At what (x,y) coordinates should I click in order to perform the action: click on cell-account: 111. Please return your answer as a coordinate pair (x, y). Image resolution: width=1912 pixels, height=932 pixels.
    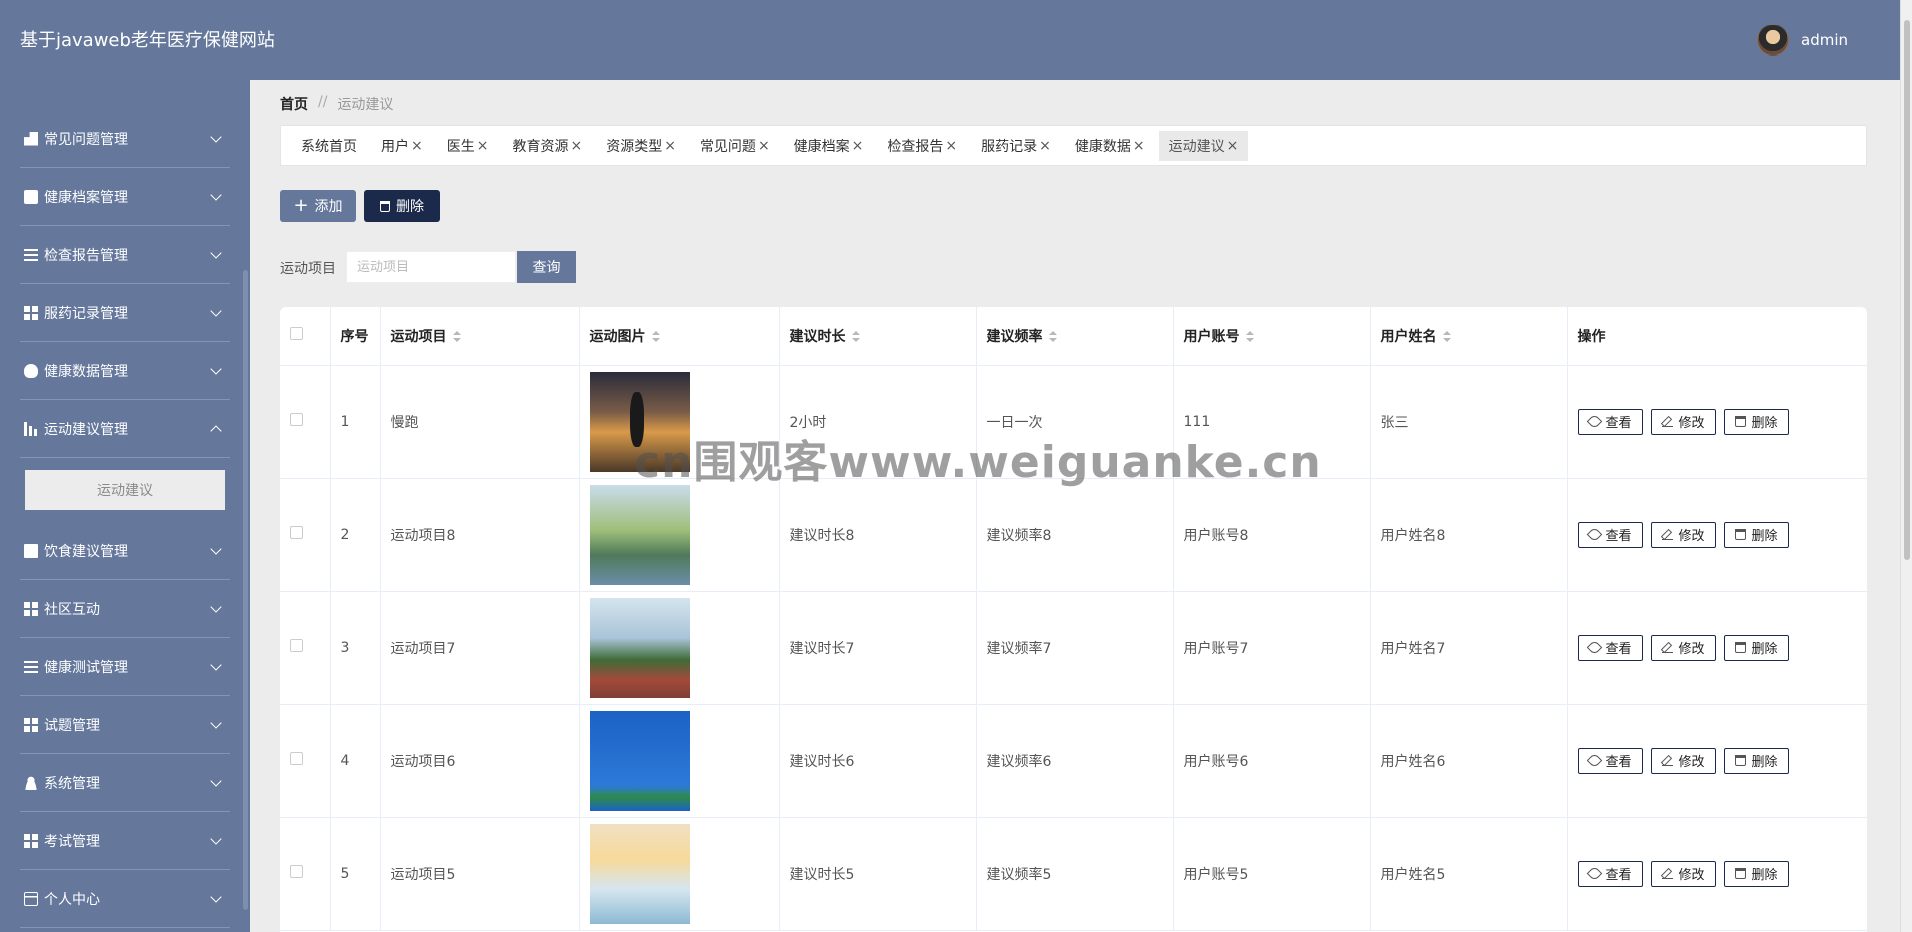
    Looking at the image, I should click on (1272, 422).